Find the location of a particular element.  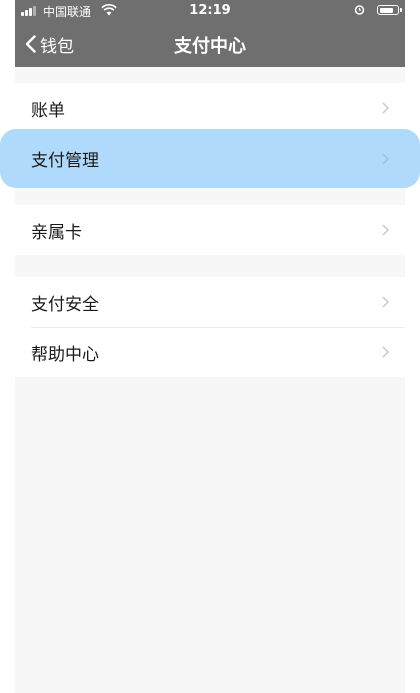

battery-icon is located at coordinates (389, 10).